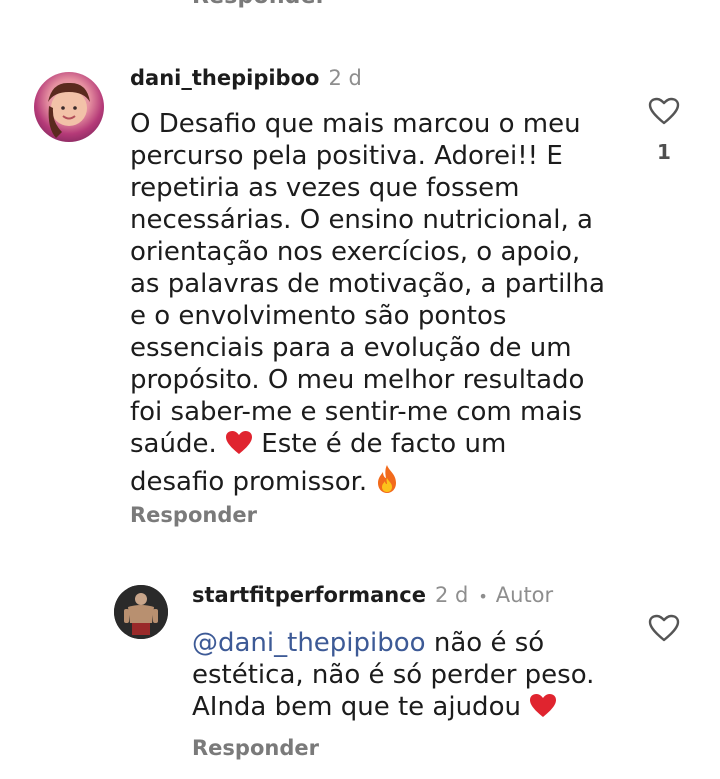 Image resolution: width=720 pixels, height=779 pixels. I want to click on reply-line: estética, não é só perder peso., so click(393, 675).